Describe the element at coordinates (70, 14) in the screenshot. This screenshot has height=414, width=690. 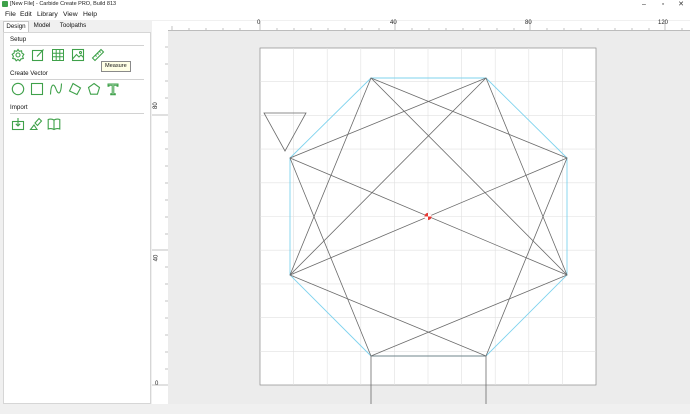
I see `menu-view: View` at that location.